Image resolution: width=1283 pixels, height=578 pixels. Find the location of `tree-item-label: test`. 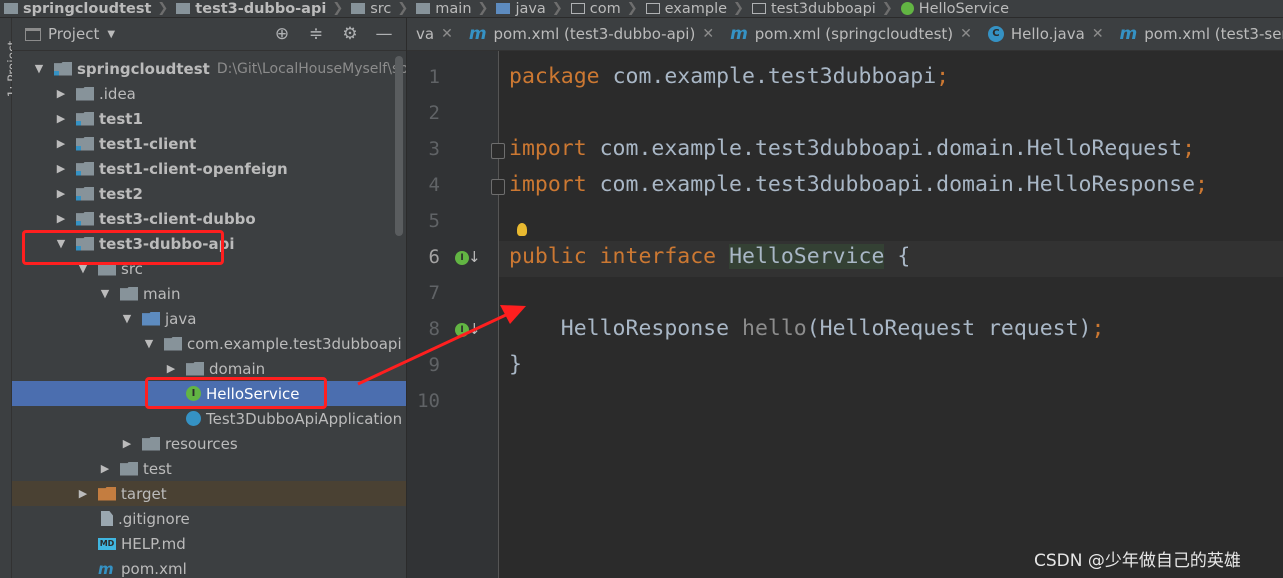

tree-item-label: test is located at coordinates (157, 468).